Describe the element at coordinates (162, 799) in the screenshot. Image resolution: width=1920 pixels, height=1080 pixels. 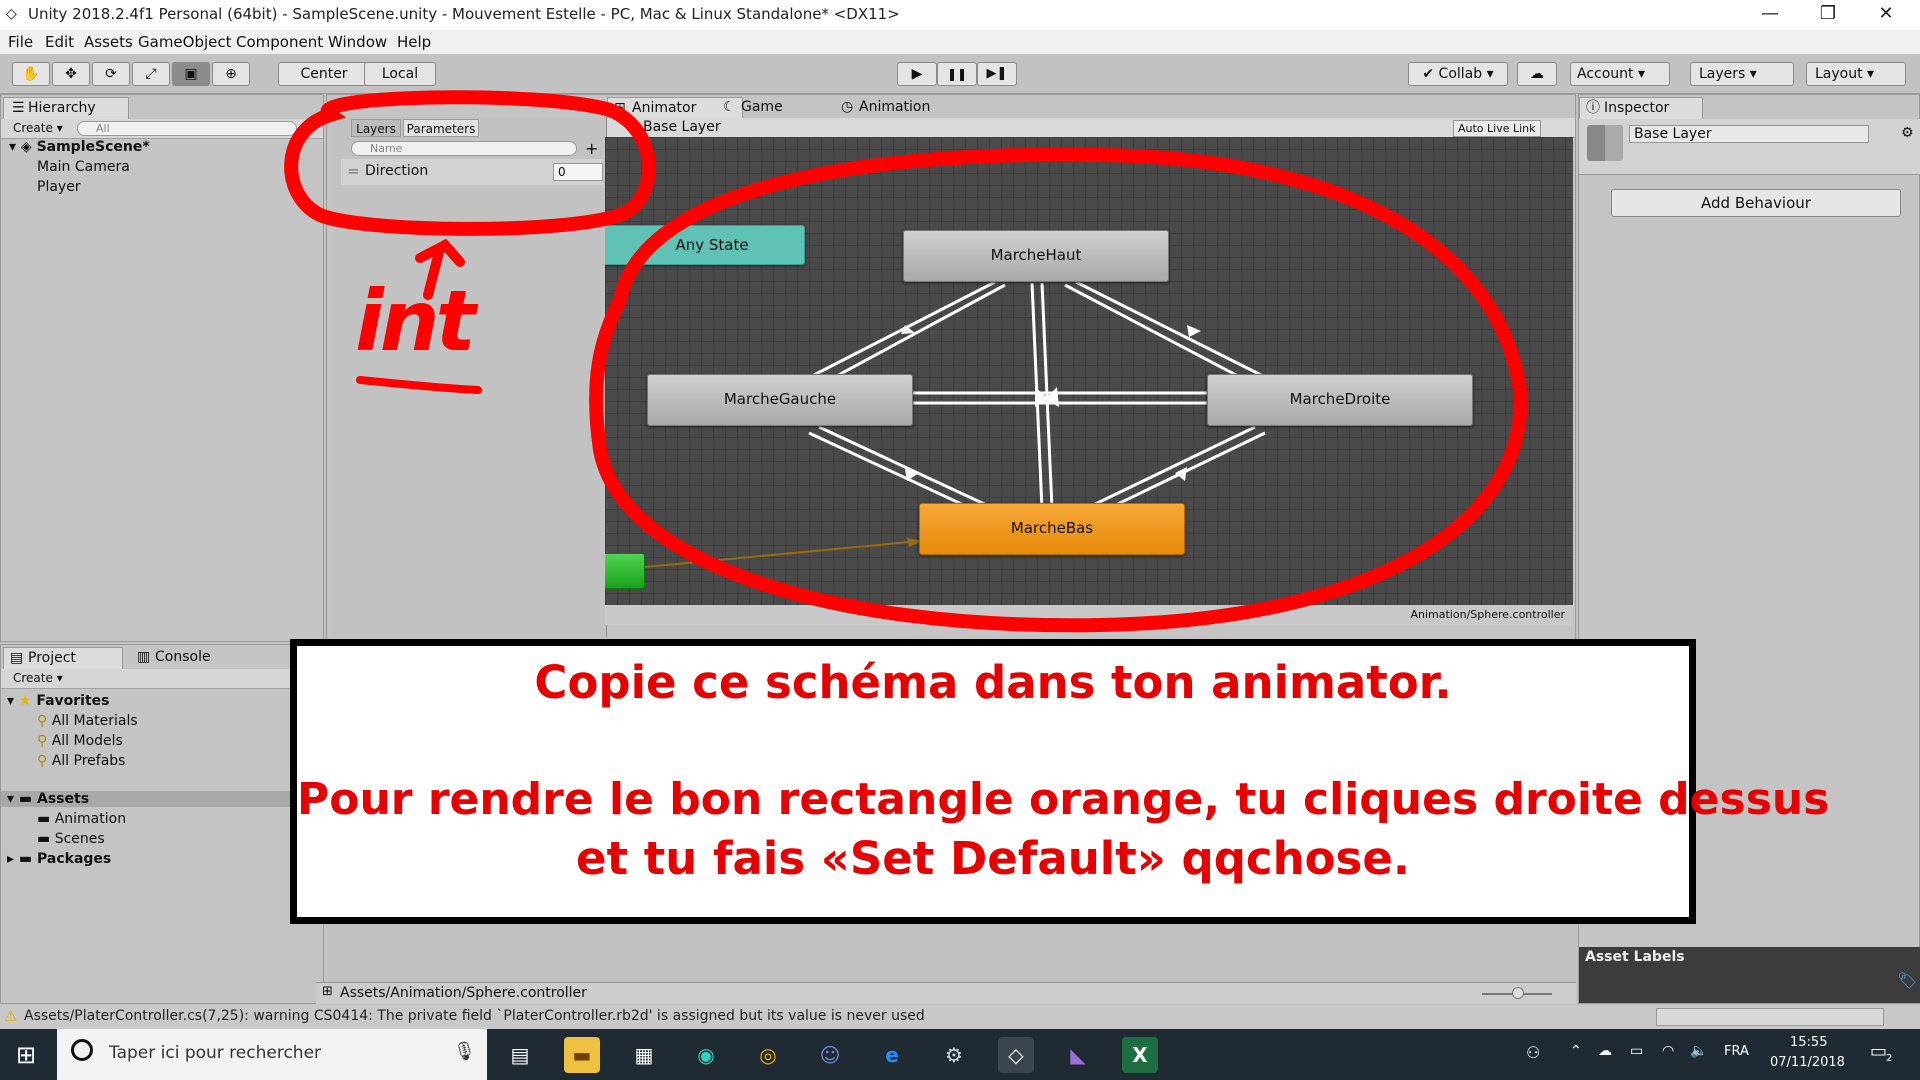
I see `assets-item: ▾ ▬ Assets` at that location.